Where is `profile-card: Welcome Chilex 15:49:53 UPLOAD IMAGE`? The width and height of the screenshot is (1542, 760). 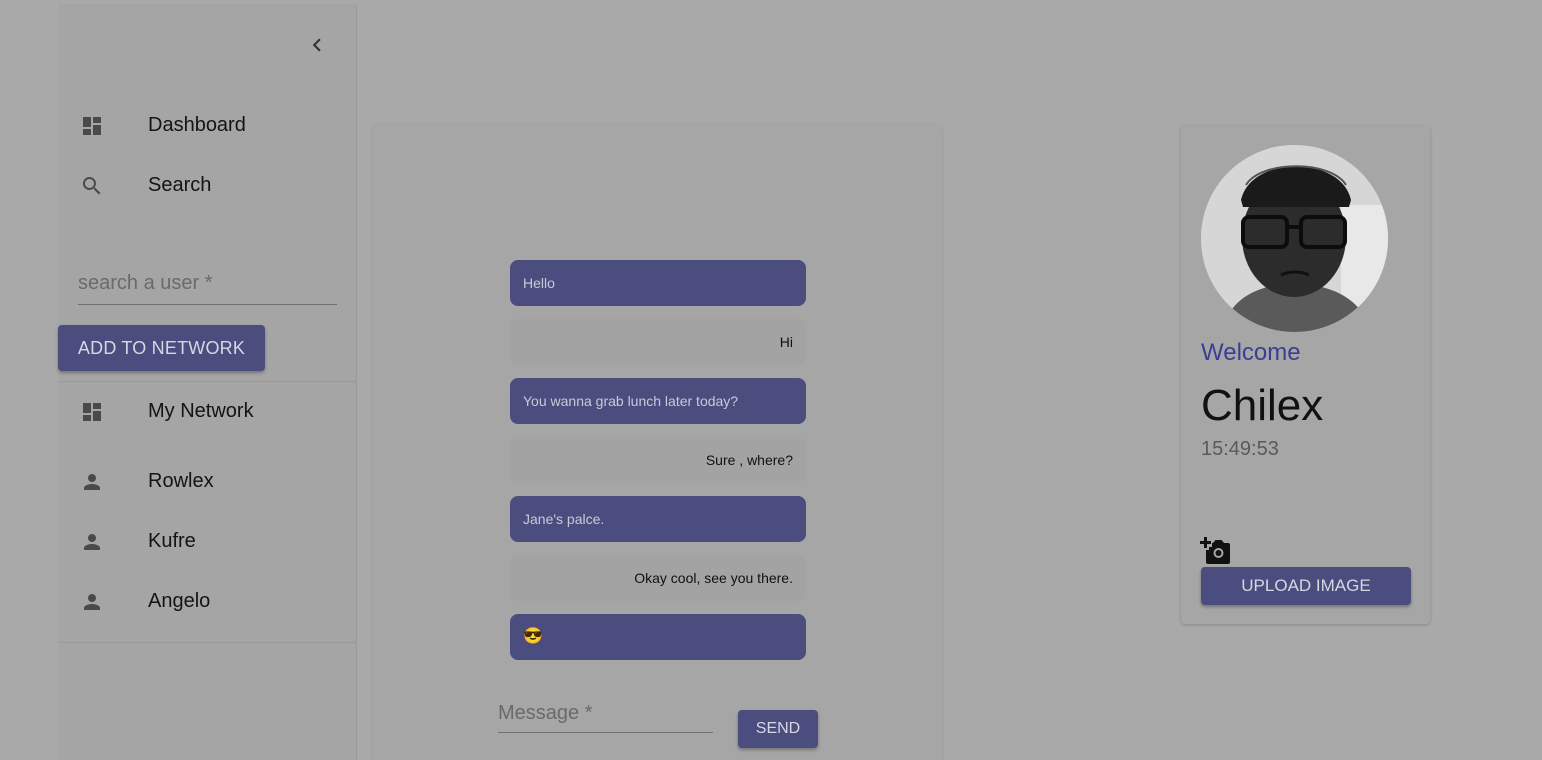
profile-card: Welcome Chilex 15:49:53 UPLOAD IMAGE is located at coordinates (1305, 375).